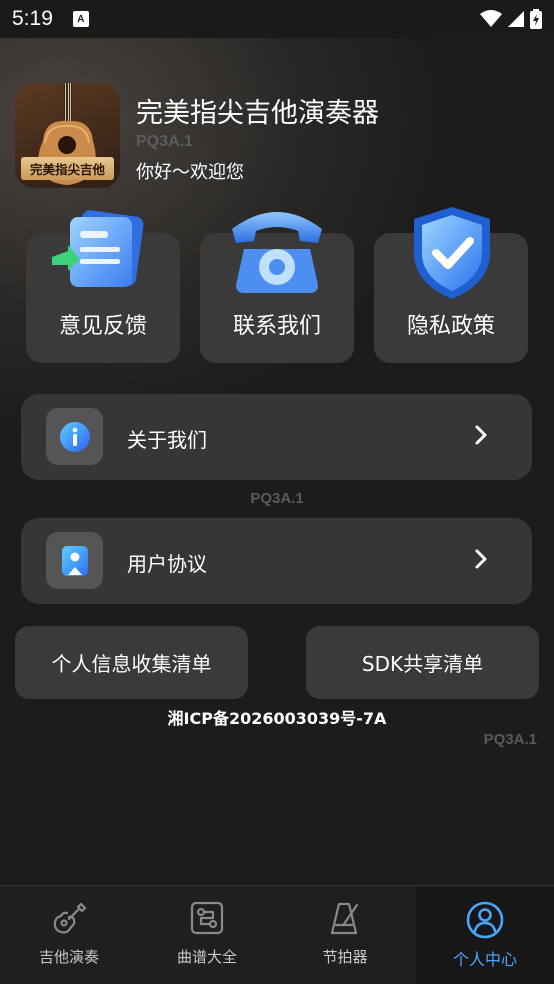 The height and width of the screenshot is (984, 554). I want to click on about-icon-tile, so click(74, 436).